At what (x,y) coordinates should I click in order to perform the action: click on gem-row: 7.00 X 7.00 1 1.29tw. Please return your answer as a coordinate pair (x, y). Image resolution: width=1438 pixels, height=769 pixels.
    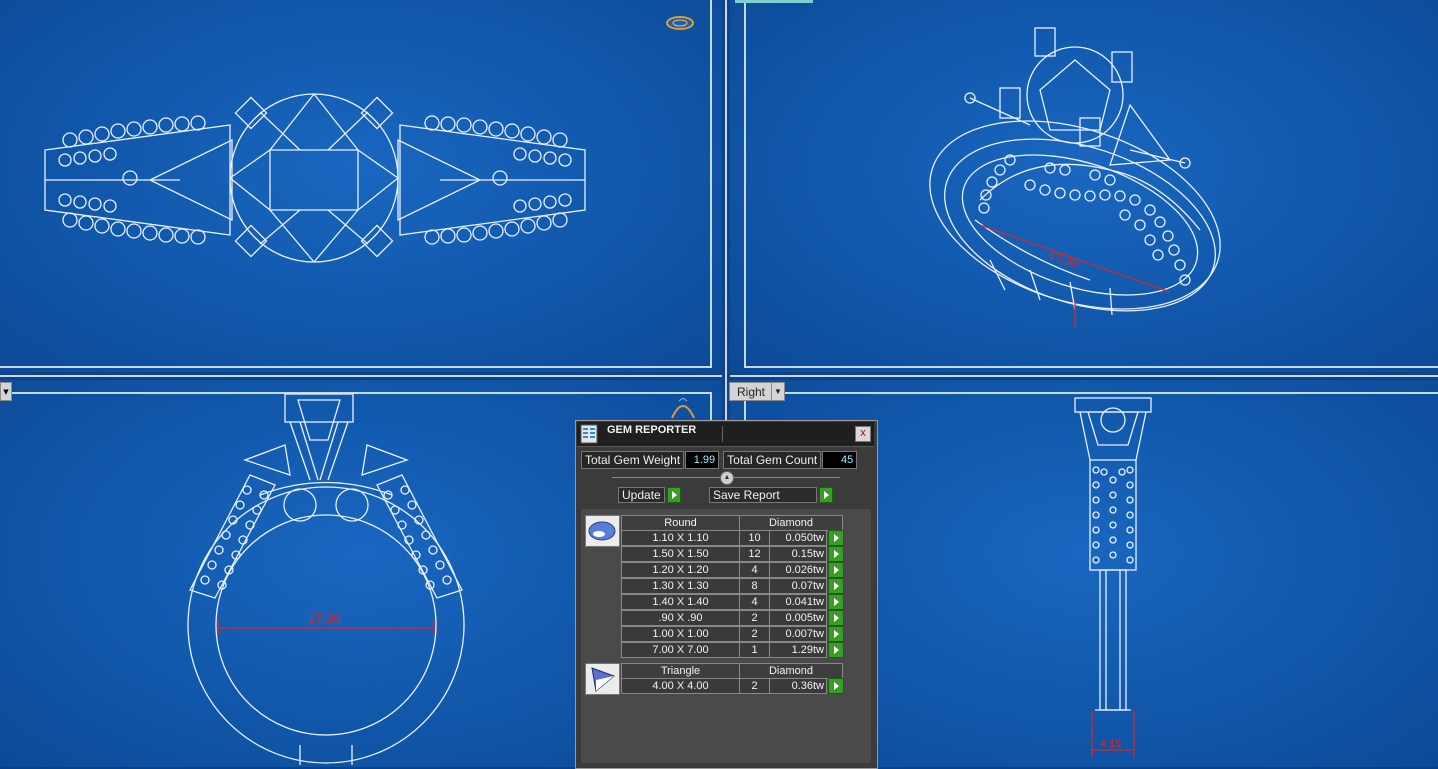
    Looking at the image, I should click on (732, 650).